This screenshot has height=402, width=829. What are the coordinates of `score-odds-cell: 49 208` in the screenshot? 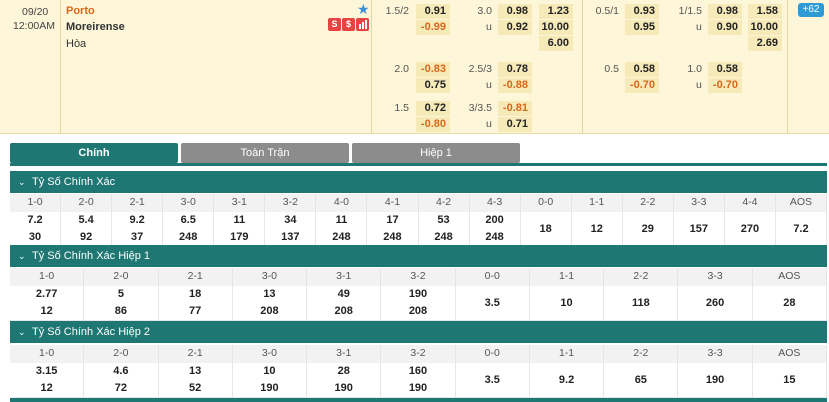 It's located at (344, 303).